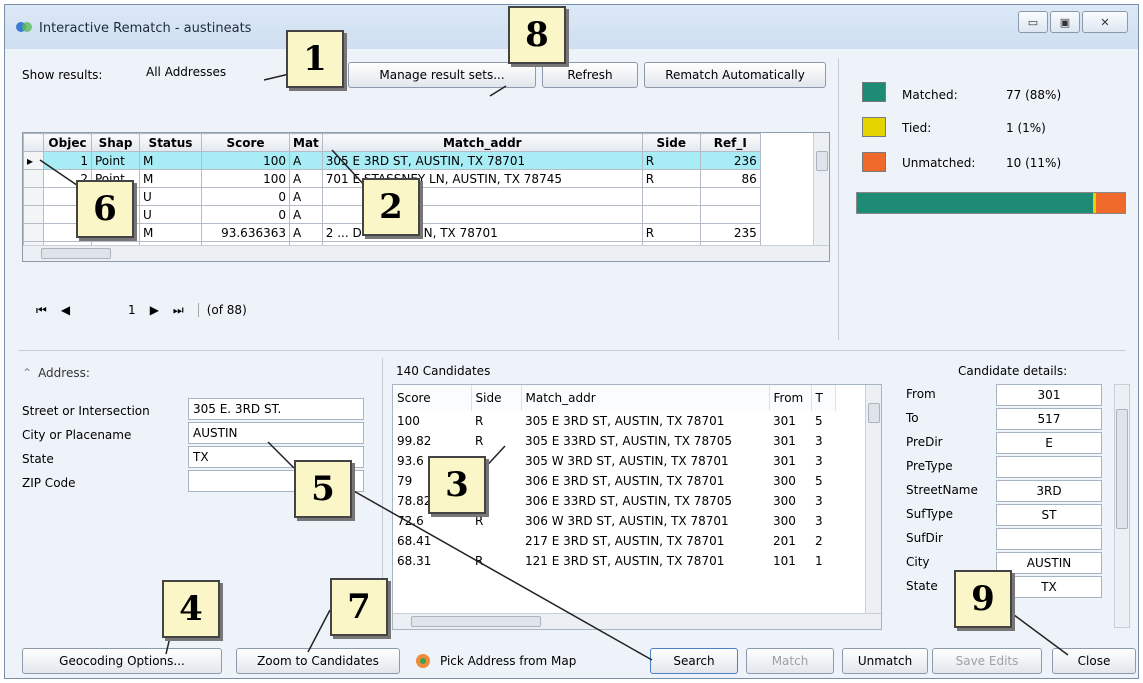  Describe the element at coordinates (132, 310) in the screenshot. I see `page-number-input: 1` at that location.